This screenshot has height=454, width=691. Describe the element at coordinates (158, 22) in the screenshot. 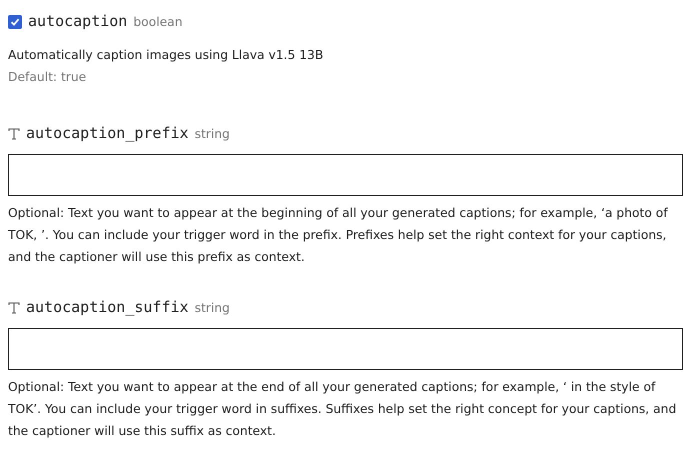

I see `field-type: boolean` at that location.